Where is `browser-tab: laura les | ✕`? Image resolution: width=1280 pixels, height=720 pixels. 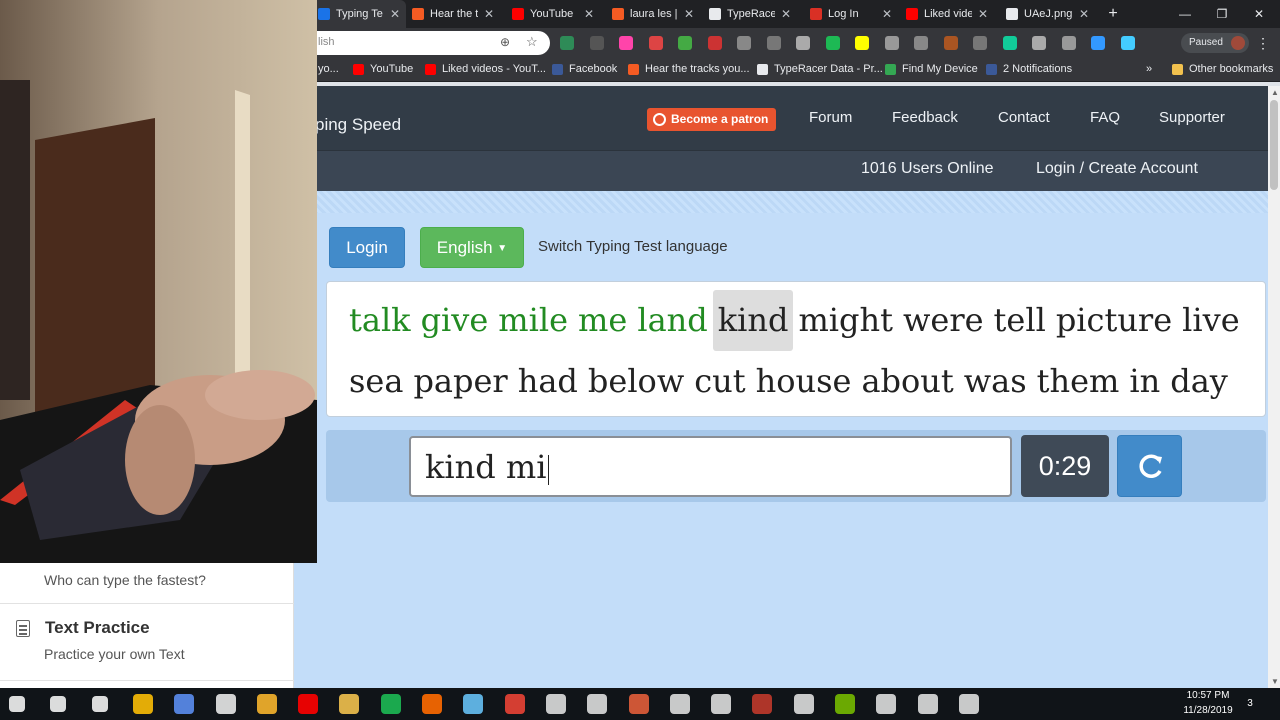
browser-tab: laura les | ✕ is located at coordinates (653, 14).